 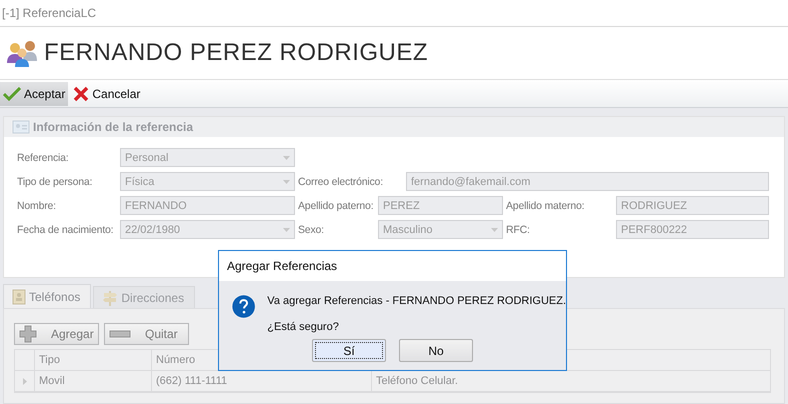 I want to click on field-label: Nombre:, so click(x=36, y=206).